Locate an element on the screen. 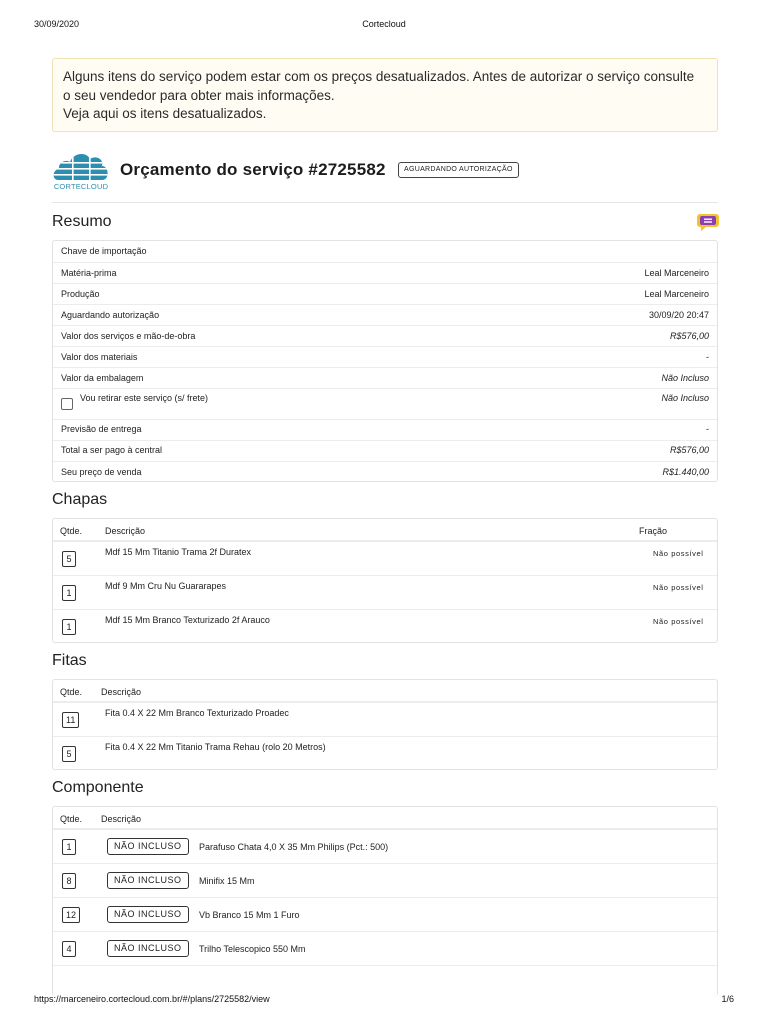 This screenshot has width=768, height=1024. summary-row-import-key: Chave de importação is located at coordinates (385, 251).